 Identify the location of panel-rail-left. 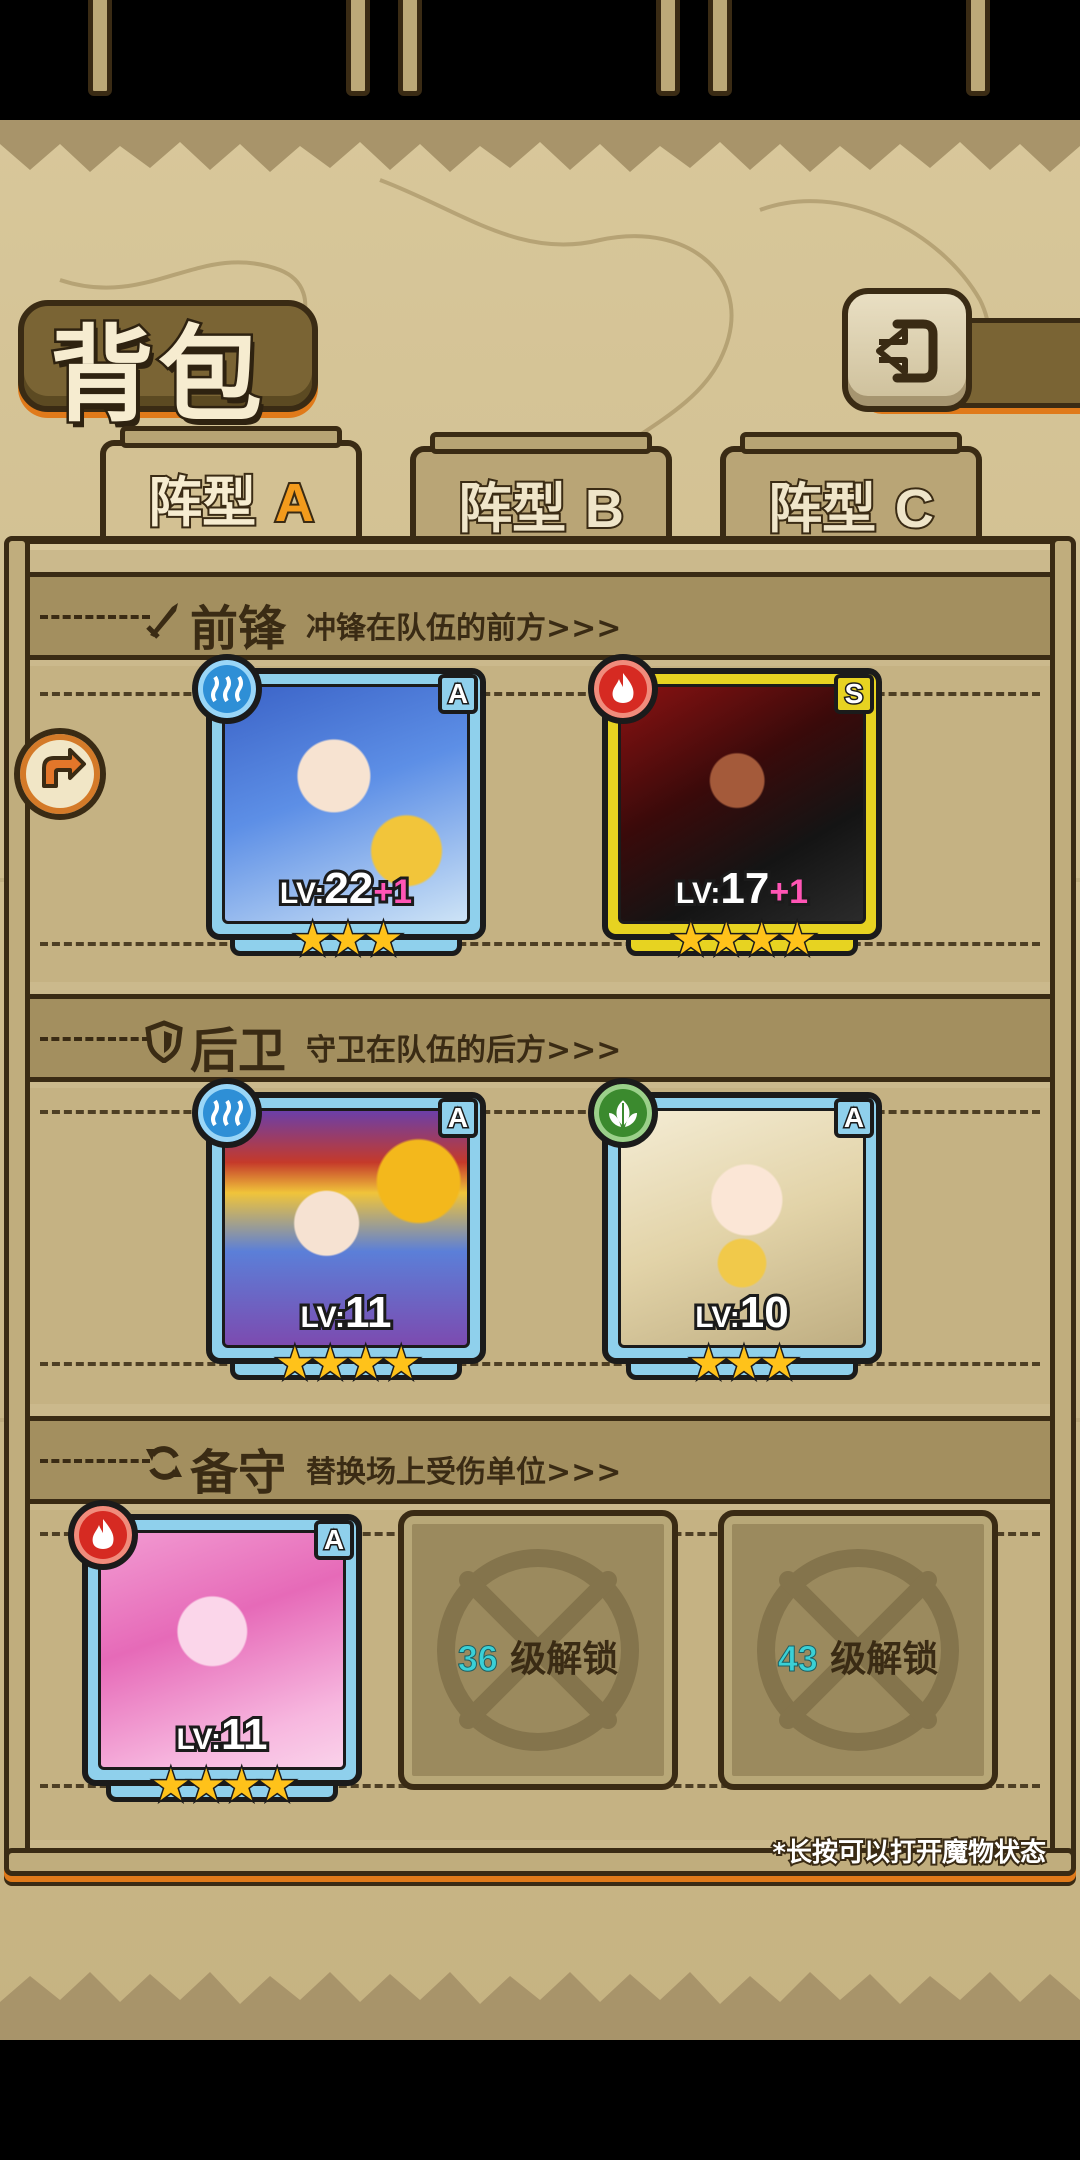
(17, 1211).